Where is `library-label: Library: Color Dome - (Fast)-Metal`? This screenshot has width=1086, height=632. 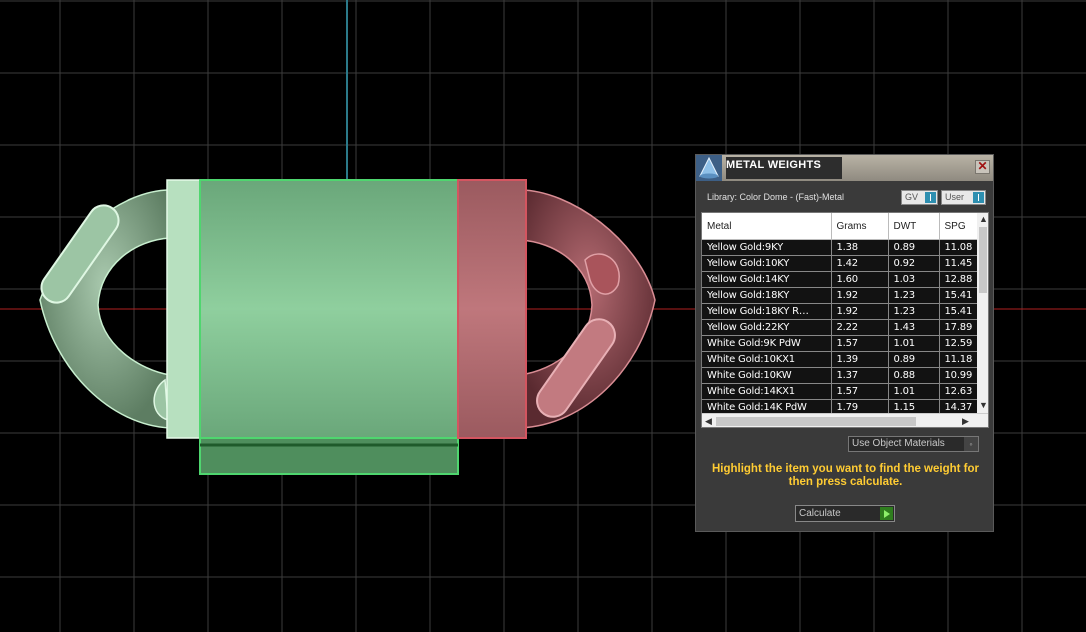
library-label: Library: Color Dome - (Fast)-Metal is located at coordinates (776, 197).